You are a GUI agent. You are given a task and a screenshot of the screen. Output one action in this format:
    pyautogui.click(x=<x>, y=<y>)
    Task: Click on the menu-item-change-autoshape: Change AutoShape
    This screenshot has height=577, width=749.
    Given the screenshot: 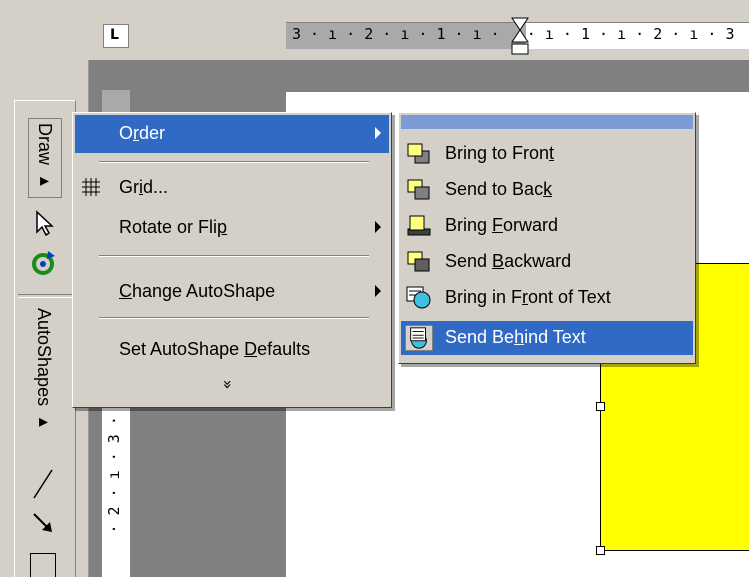 What is the action you would take?
    pyautogui.click(x=232, y=292)
    